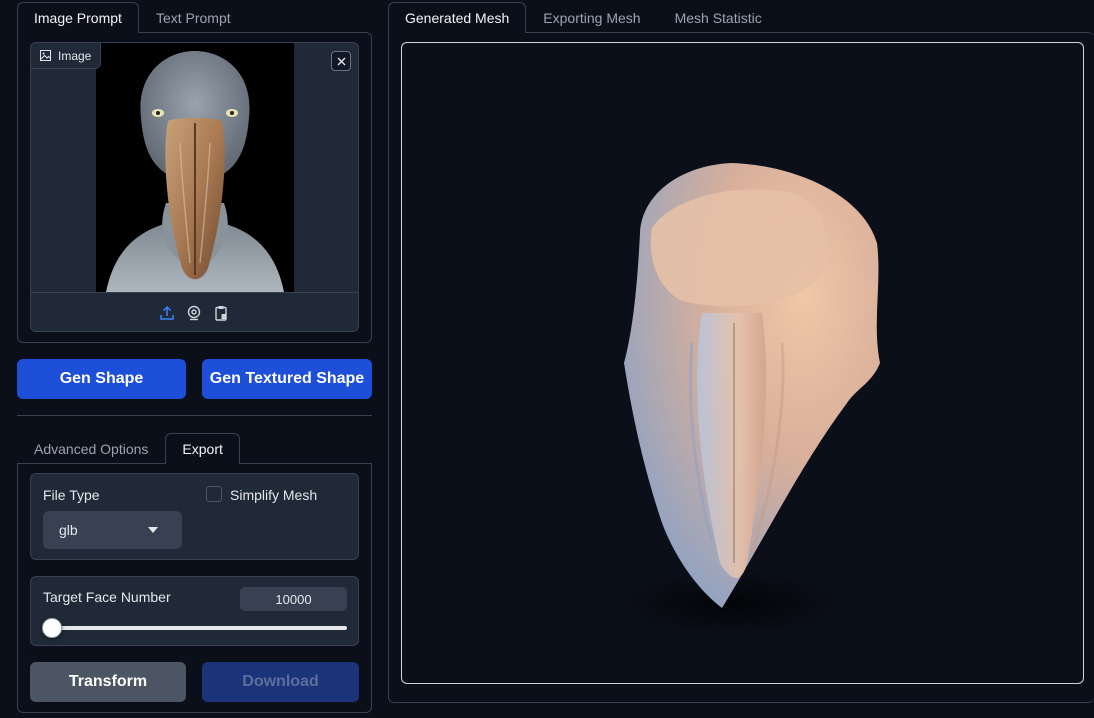  I want to click on uploaded-image, so click(195, 167).